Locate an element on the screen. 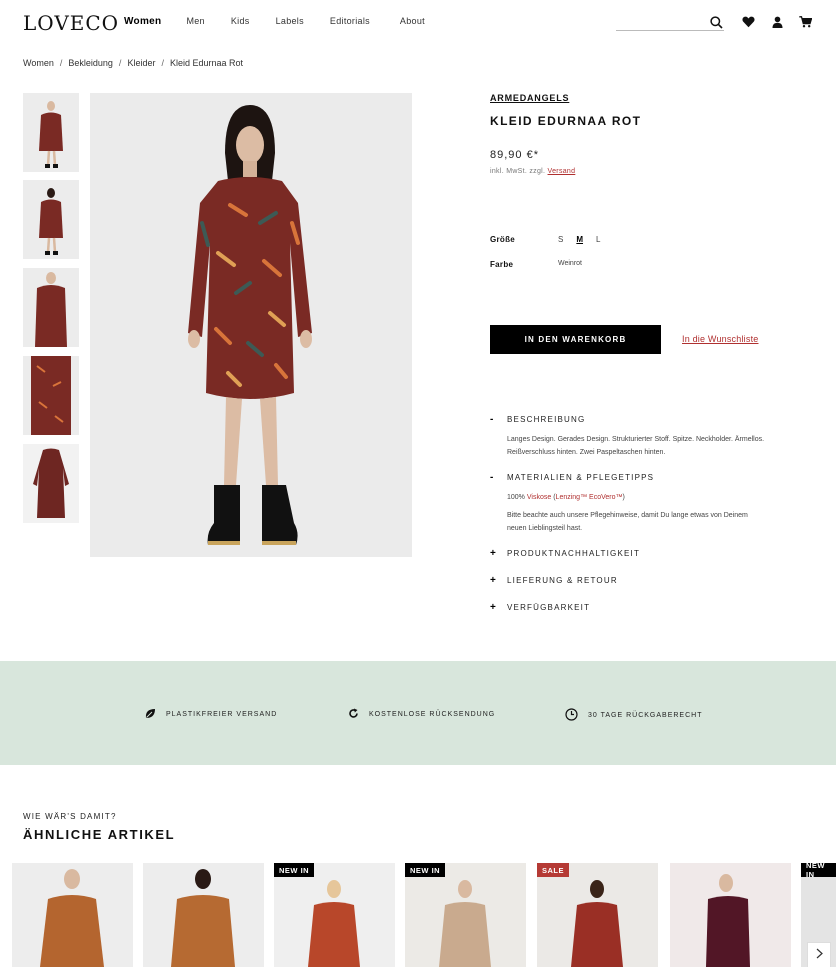 The width and height of the screenshot is (836, 967). feature-plastic-free: PLASTIKFREIER VERSAND is located at coordinates (211, 714).